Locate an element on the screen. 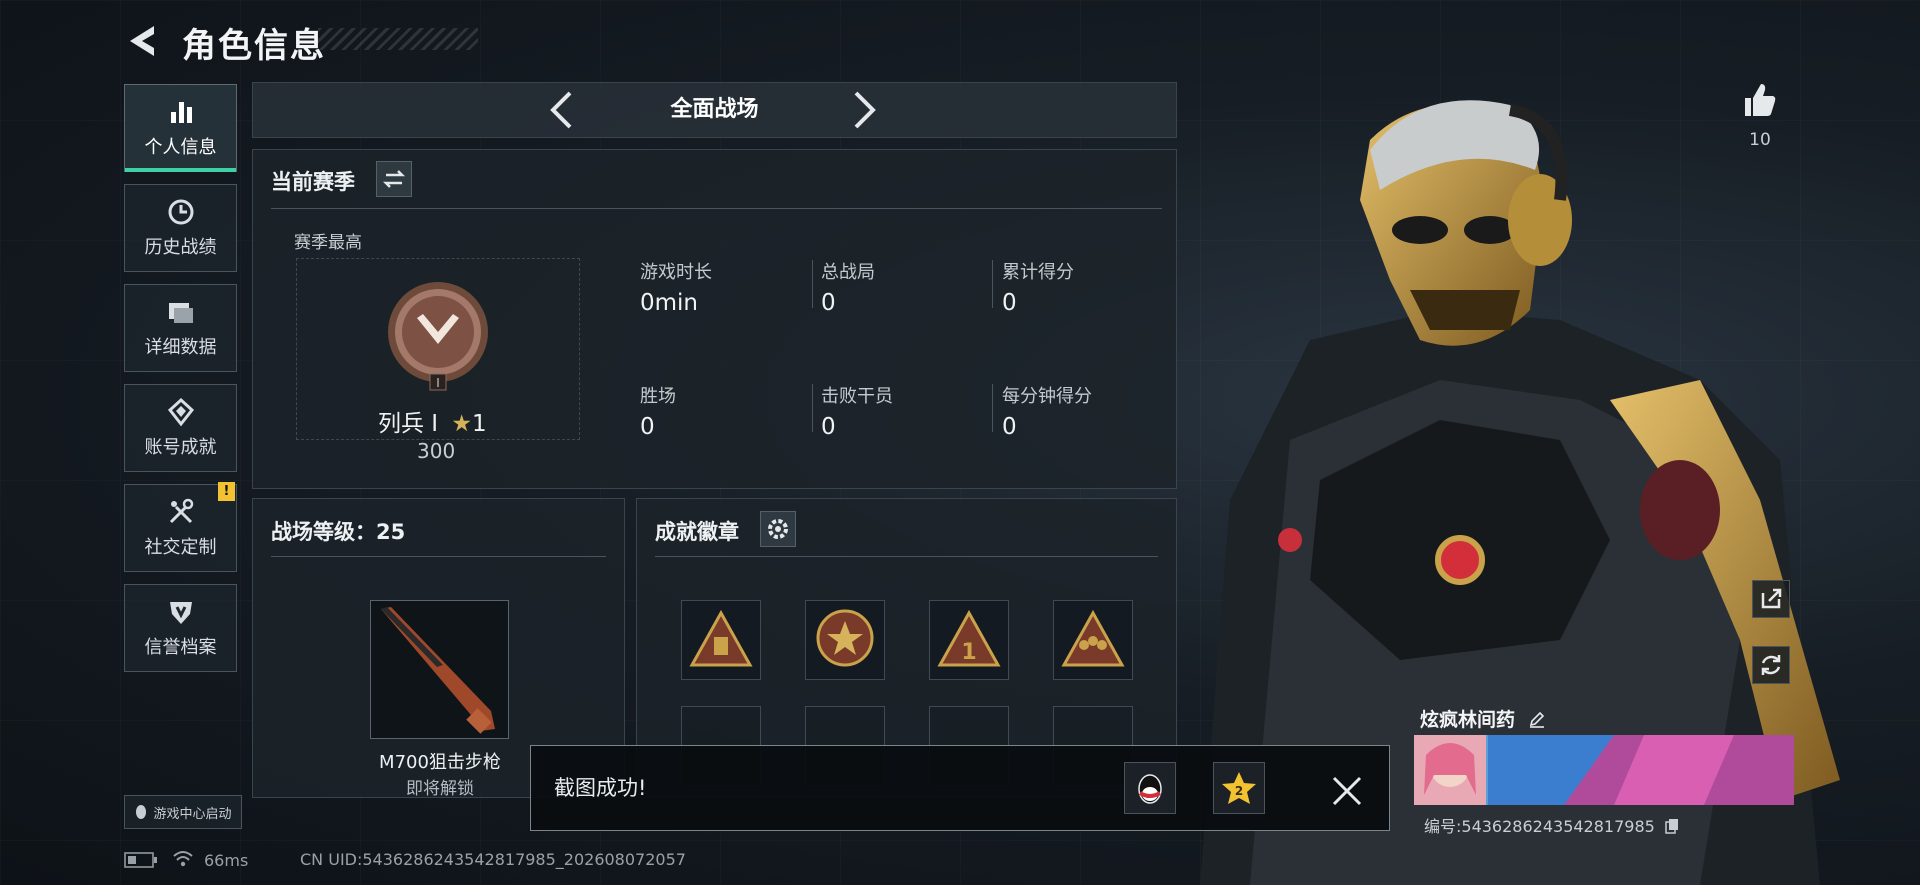  sniper-rifle-icon is located at coordinates (438, 670).